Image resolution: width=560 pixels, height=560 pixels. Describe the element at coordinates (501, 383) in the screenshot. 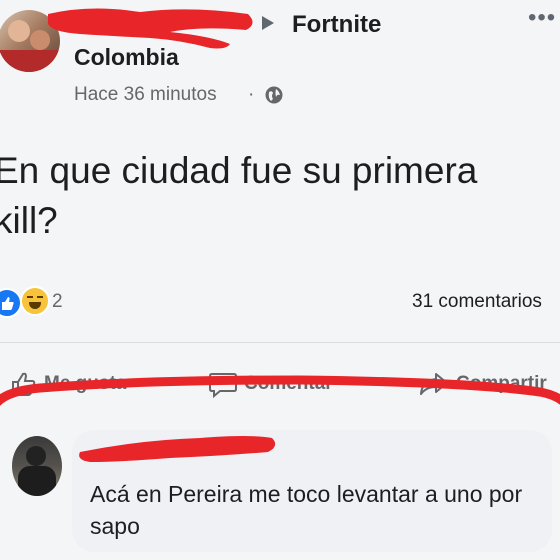

I see `share-label: Compartir` at that location.